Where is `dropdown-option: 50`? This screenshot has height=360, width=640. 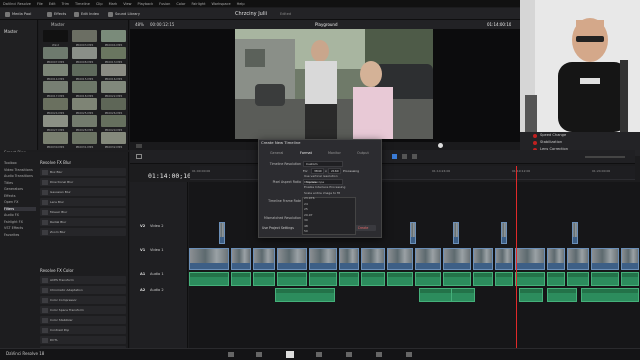 dropdown-option: 50 is located at coordinates (306, 231).